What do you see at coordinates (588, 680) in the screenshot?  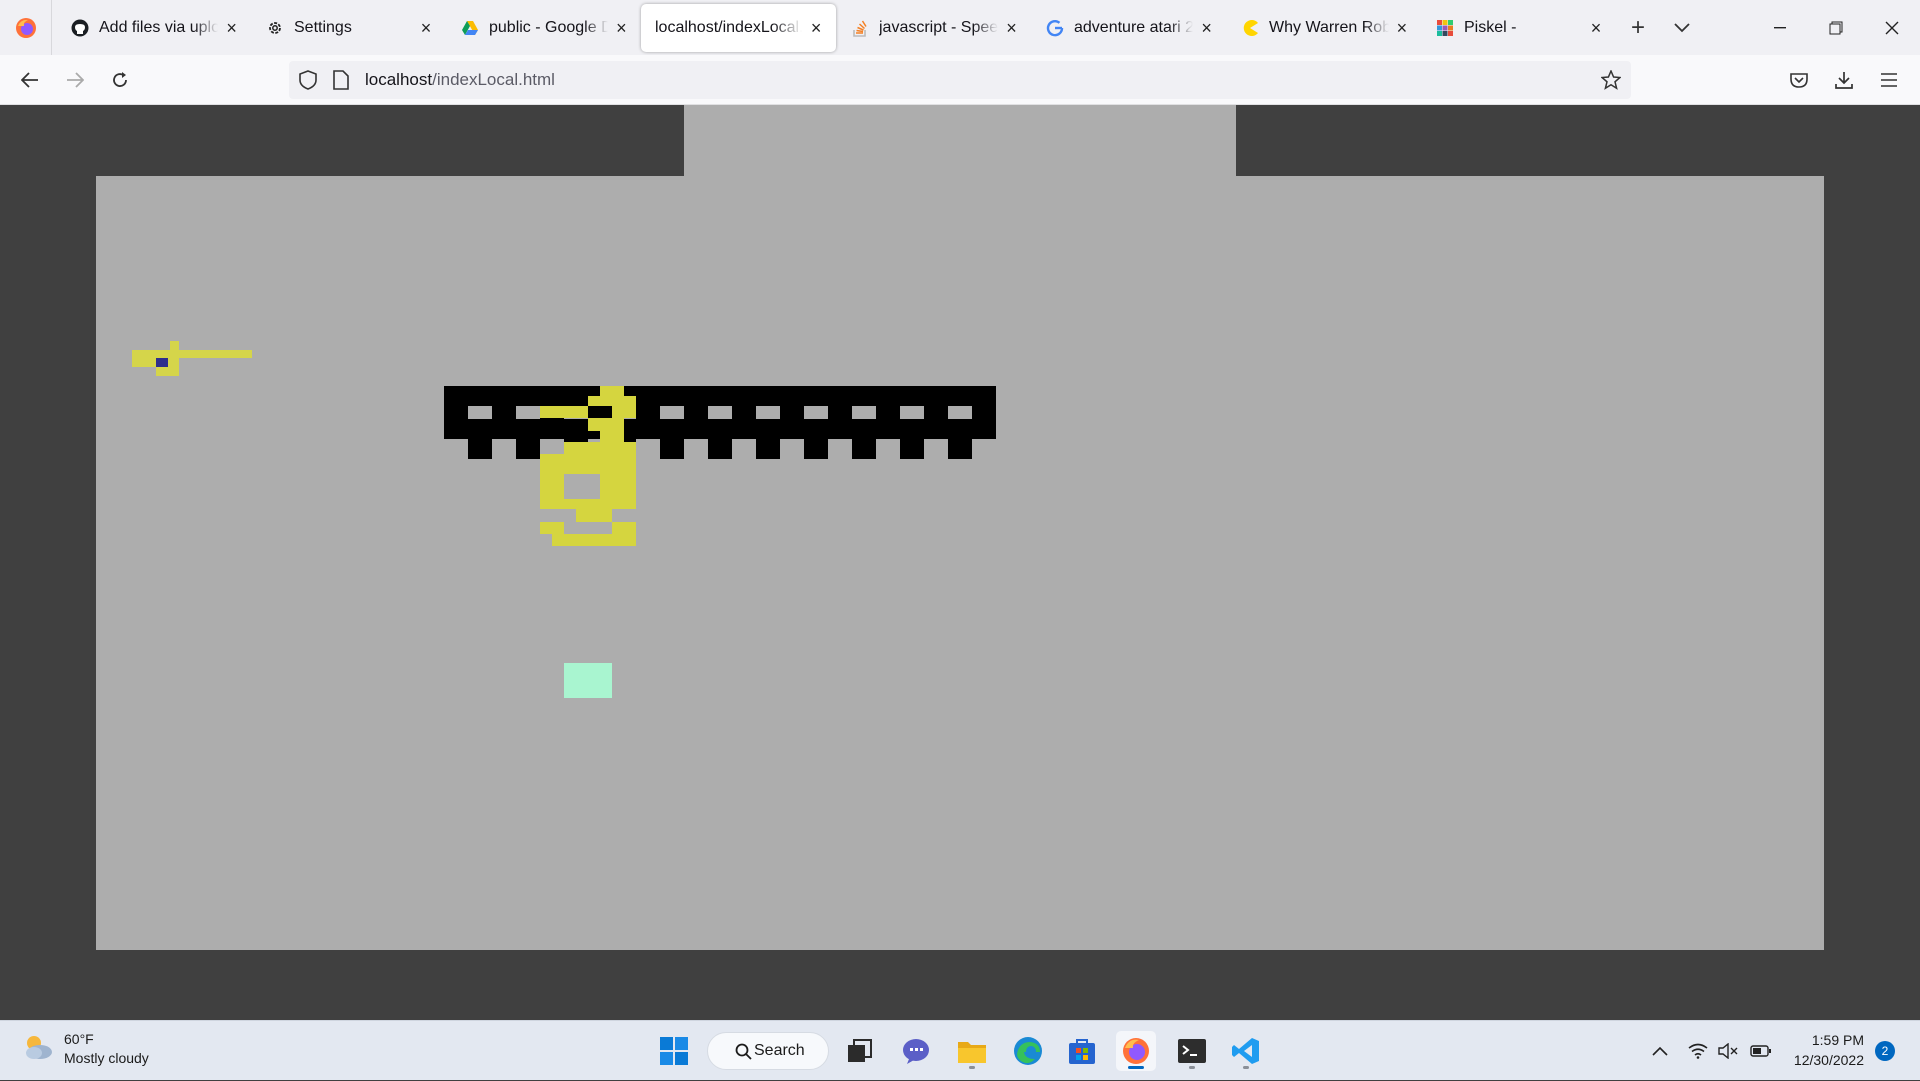 I see `player-square` at bounding box center [588, 680].